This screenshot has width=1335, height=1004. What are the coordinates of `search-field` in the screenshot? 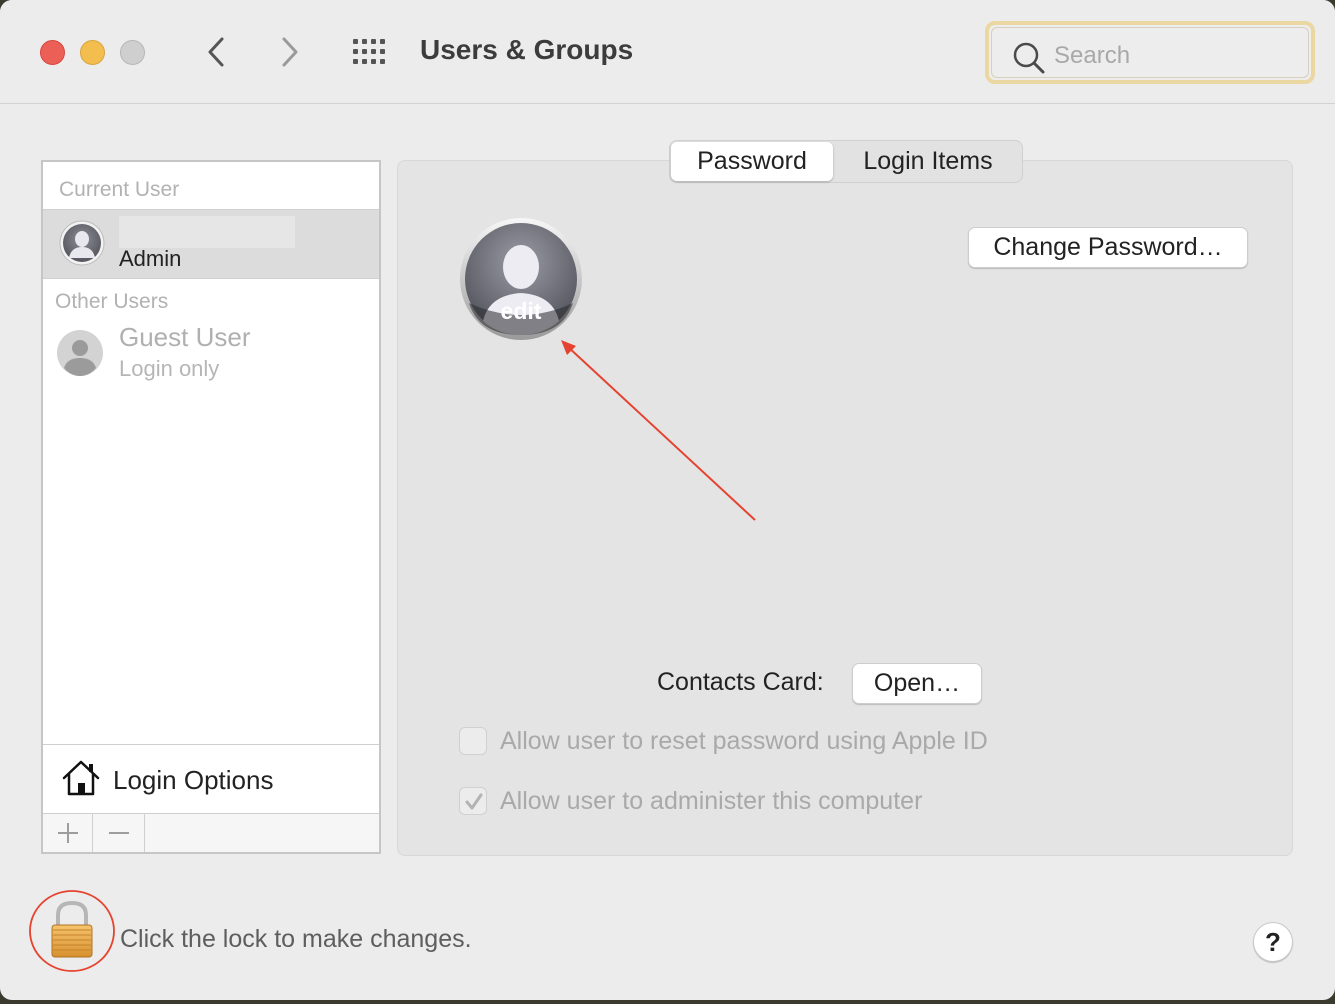 It's located at (1150, 52).